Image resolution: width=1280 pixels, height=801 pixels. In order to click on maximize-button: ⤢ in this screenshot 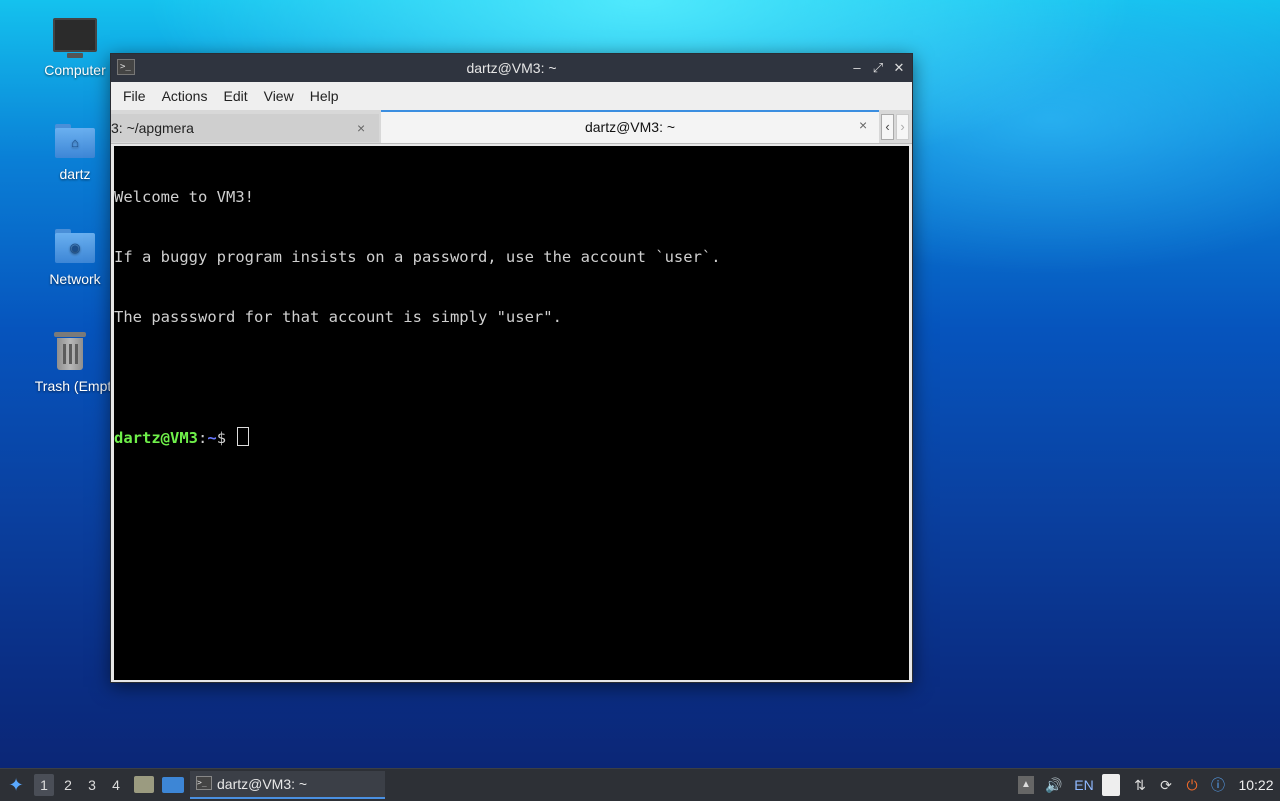, I will do `click(878, 68)`.